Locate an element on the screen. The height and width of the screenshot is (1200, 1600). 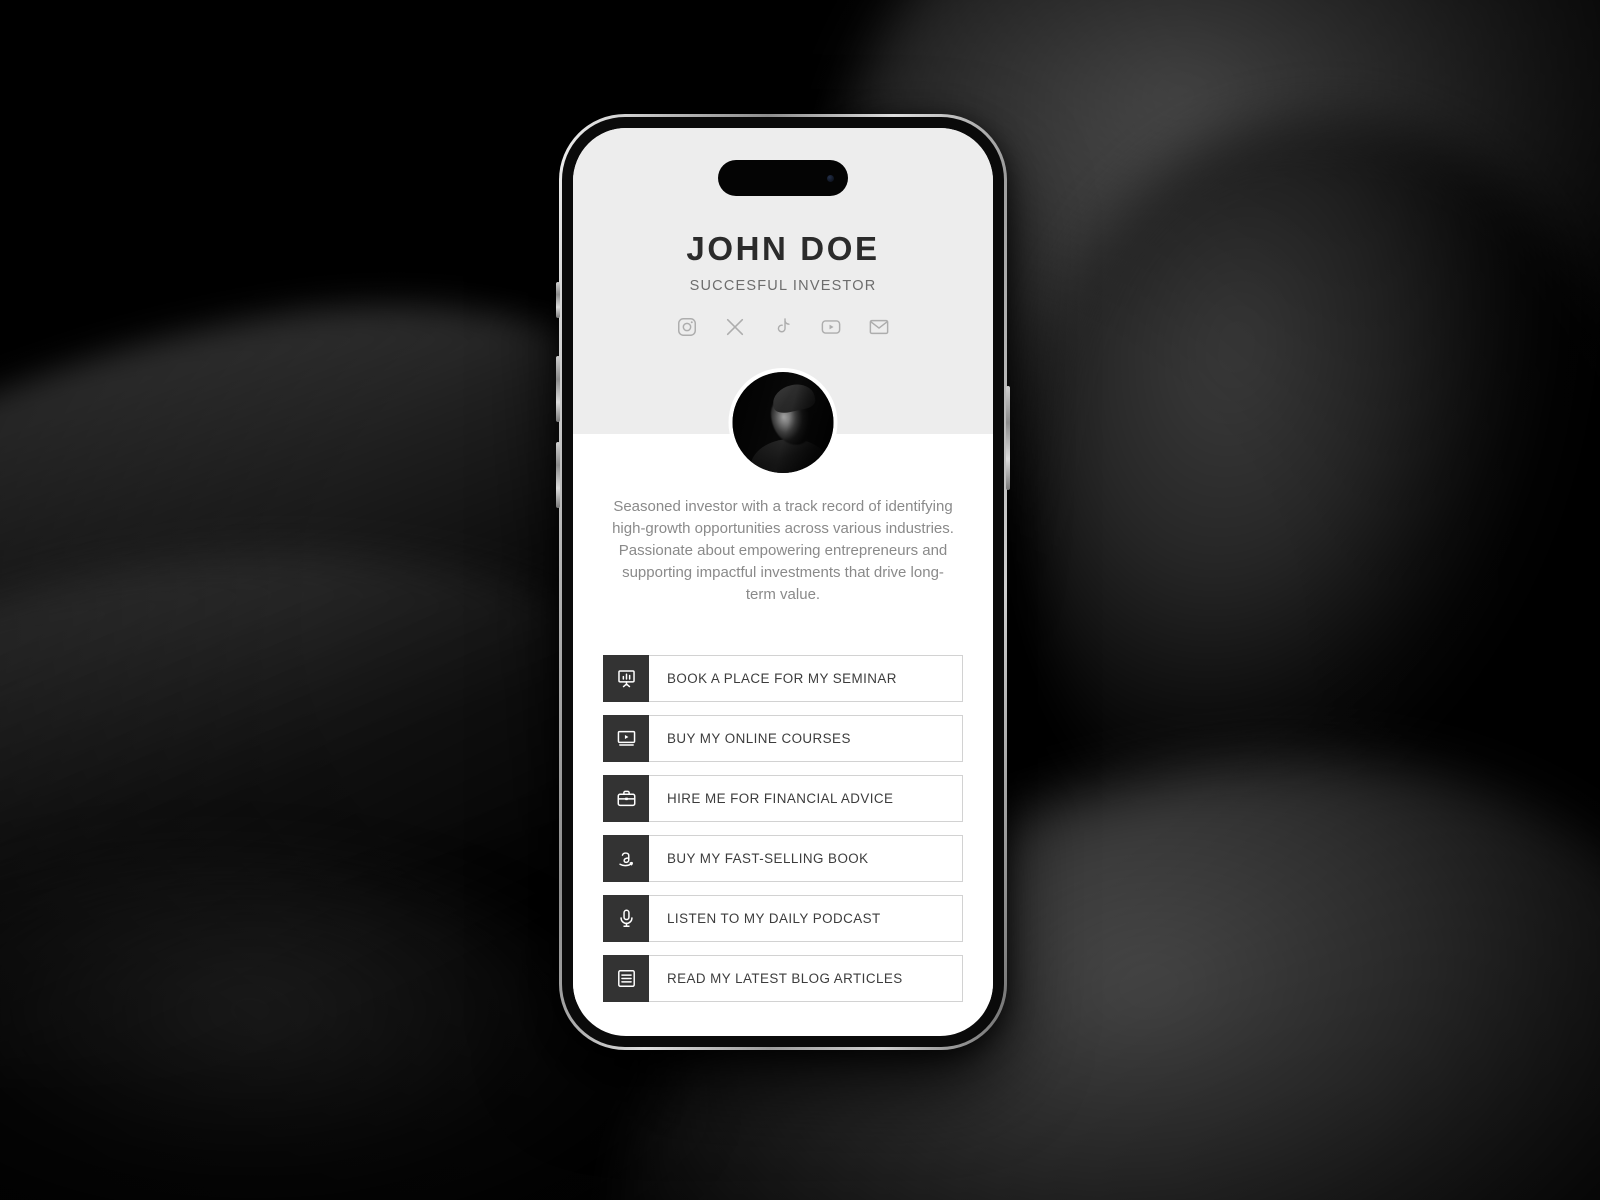
link-item-blog: READ MY LATEST BLOG ARTICLES is located at coordinates (783, 979).